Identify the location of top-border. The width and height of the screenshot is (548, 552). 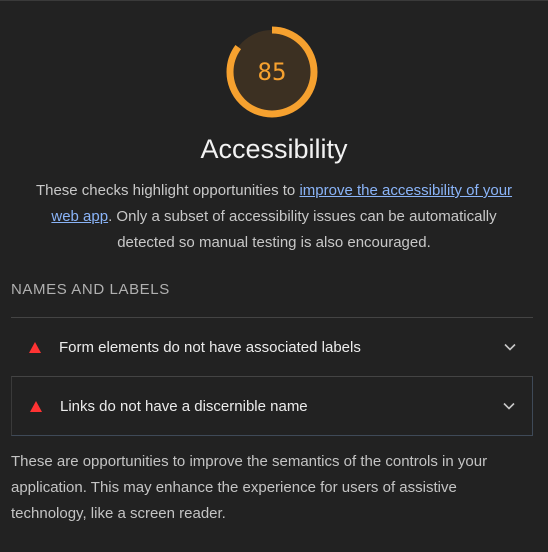
(274, 0).